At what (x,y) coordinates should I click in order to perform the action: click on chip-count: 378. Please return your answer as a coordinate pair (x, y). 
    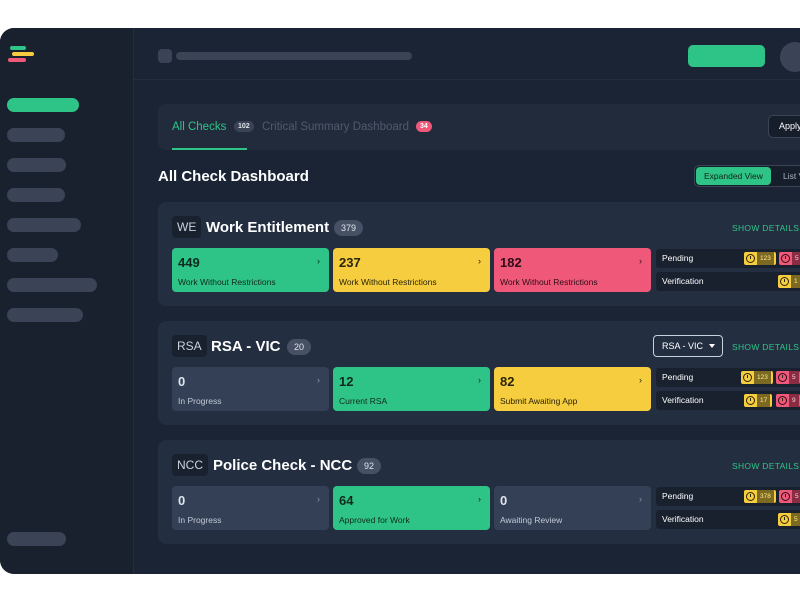
    Looking at the image, I should click on (765, 496).